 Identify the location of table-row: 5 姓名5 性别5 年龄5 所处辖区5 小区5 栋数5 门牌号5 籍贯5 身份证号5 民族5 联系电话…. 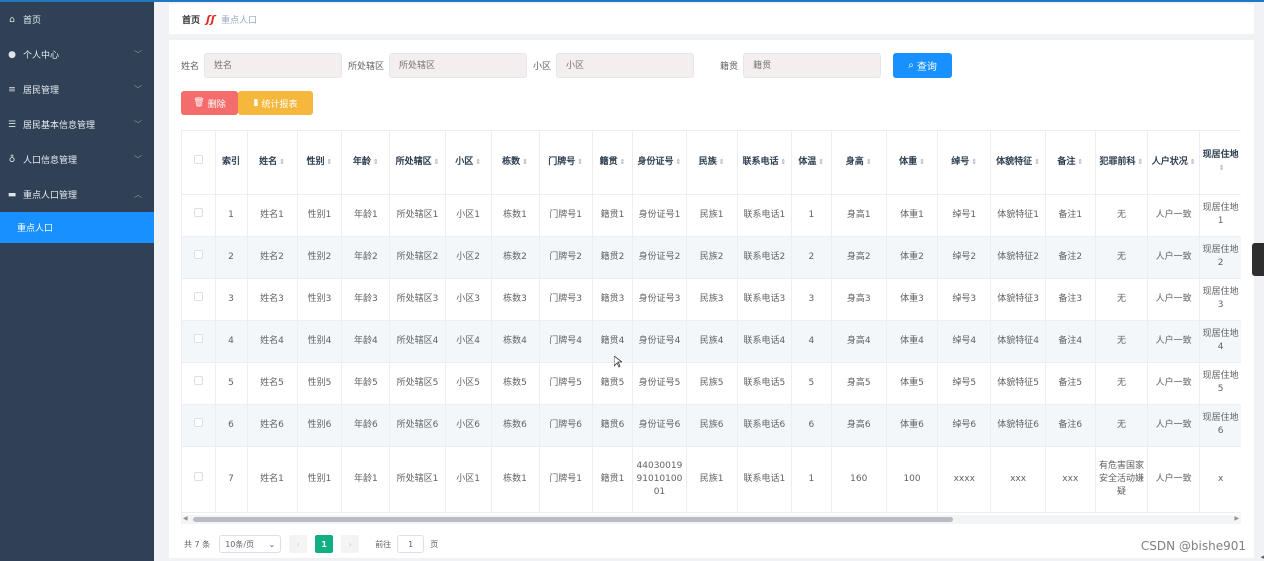
(711, 383).